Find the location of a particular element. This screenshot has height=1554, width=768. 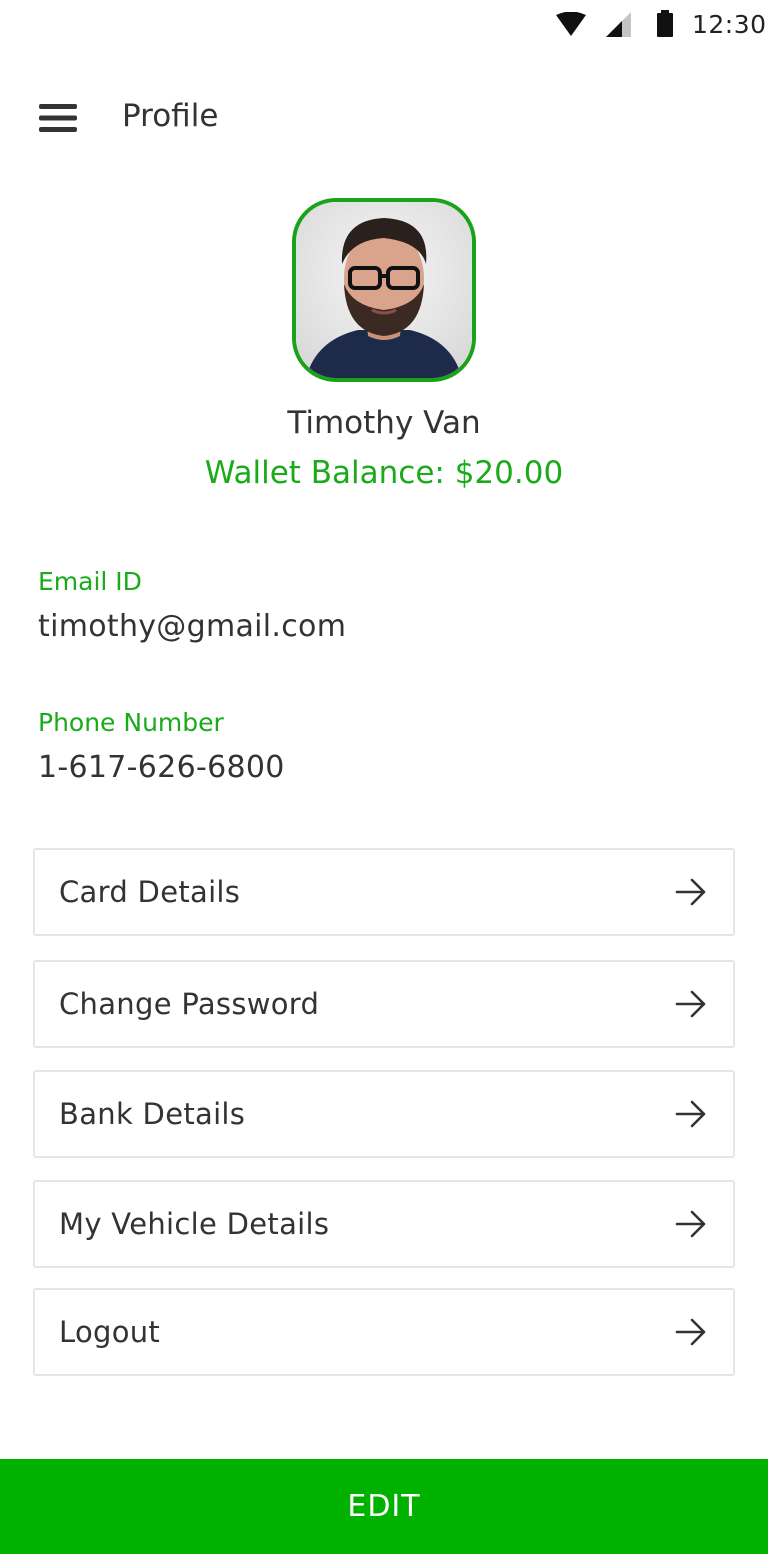

menu-item-label: My Vehicle Details is located at coordinates (194, 1224).